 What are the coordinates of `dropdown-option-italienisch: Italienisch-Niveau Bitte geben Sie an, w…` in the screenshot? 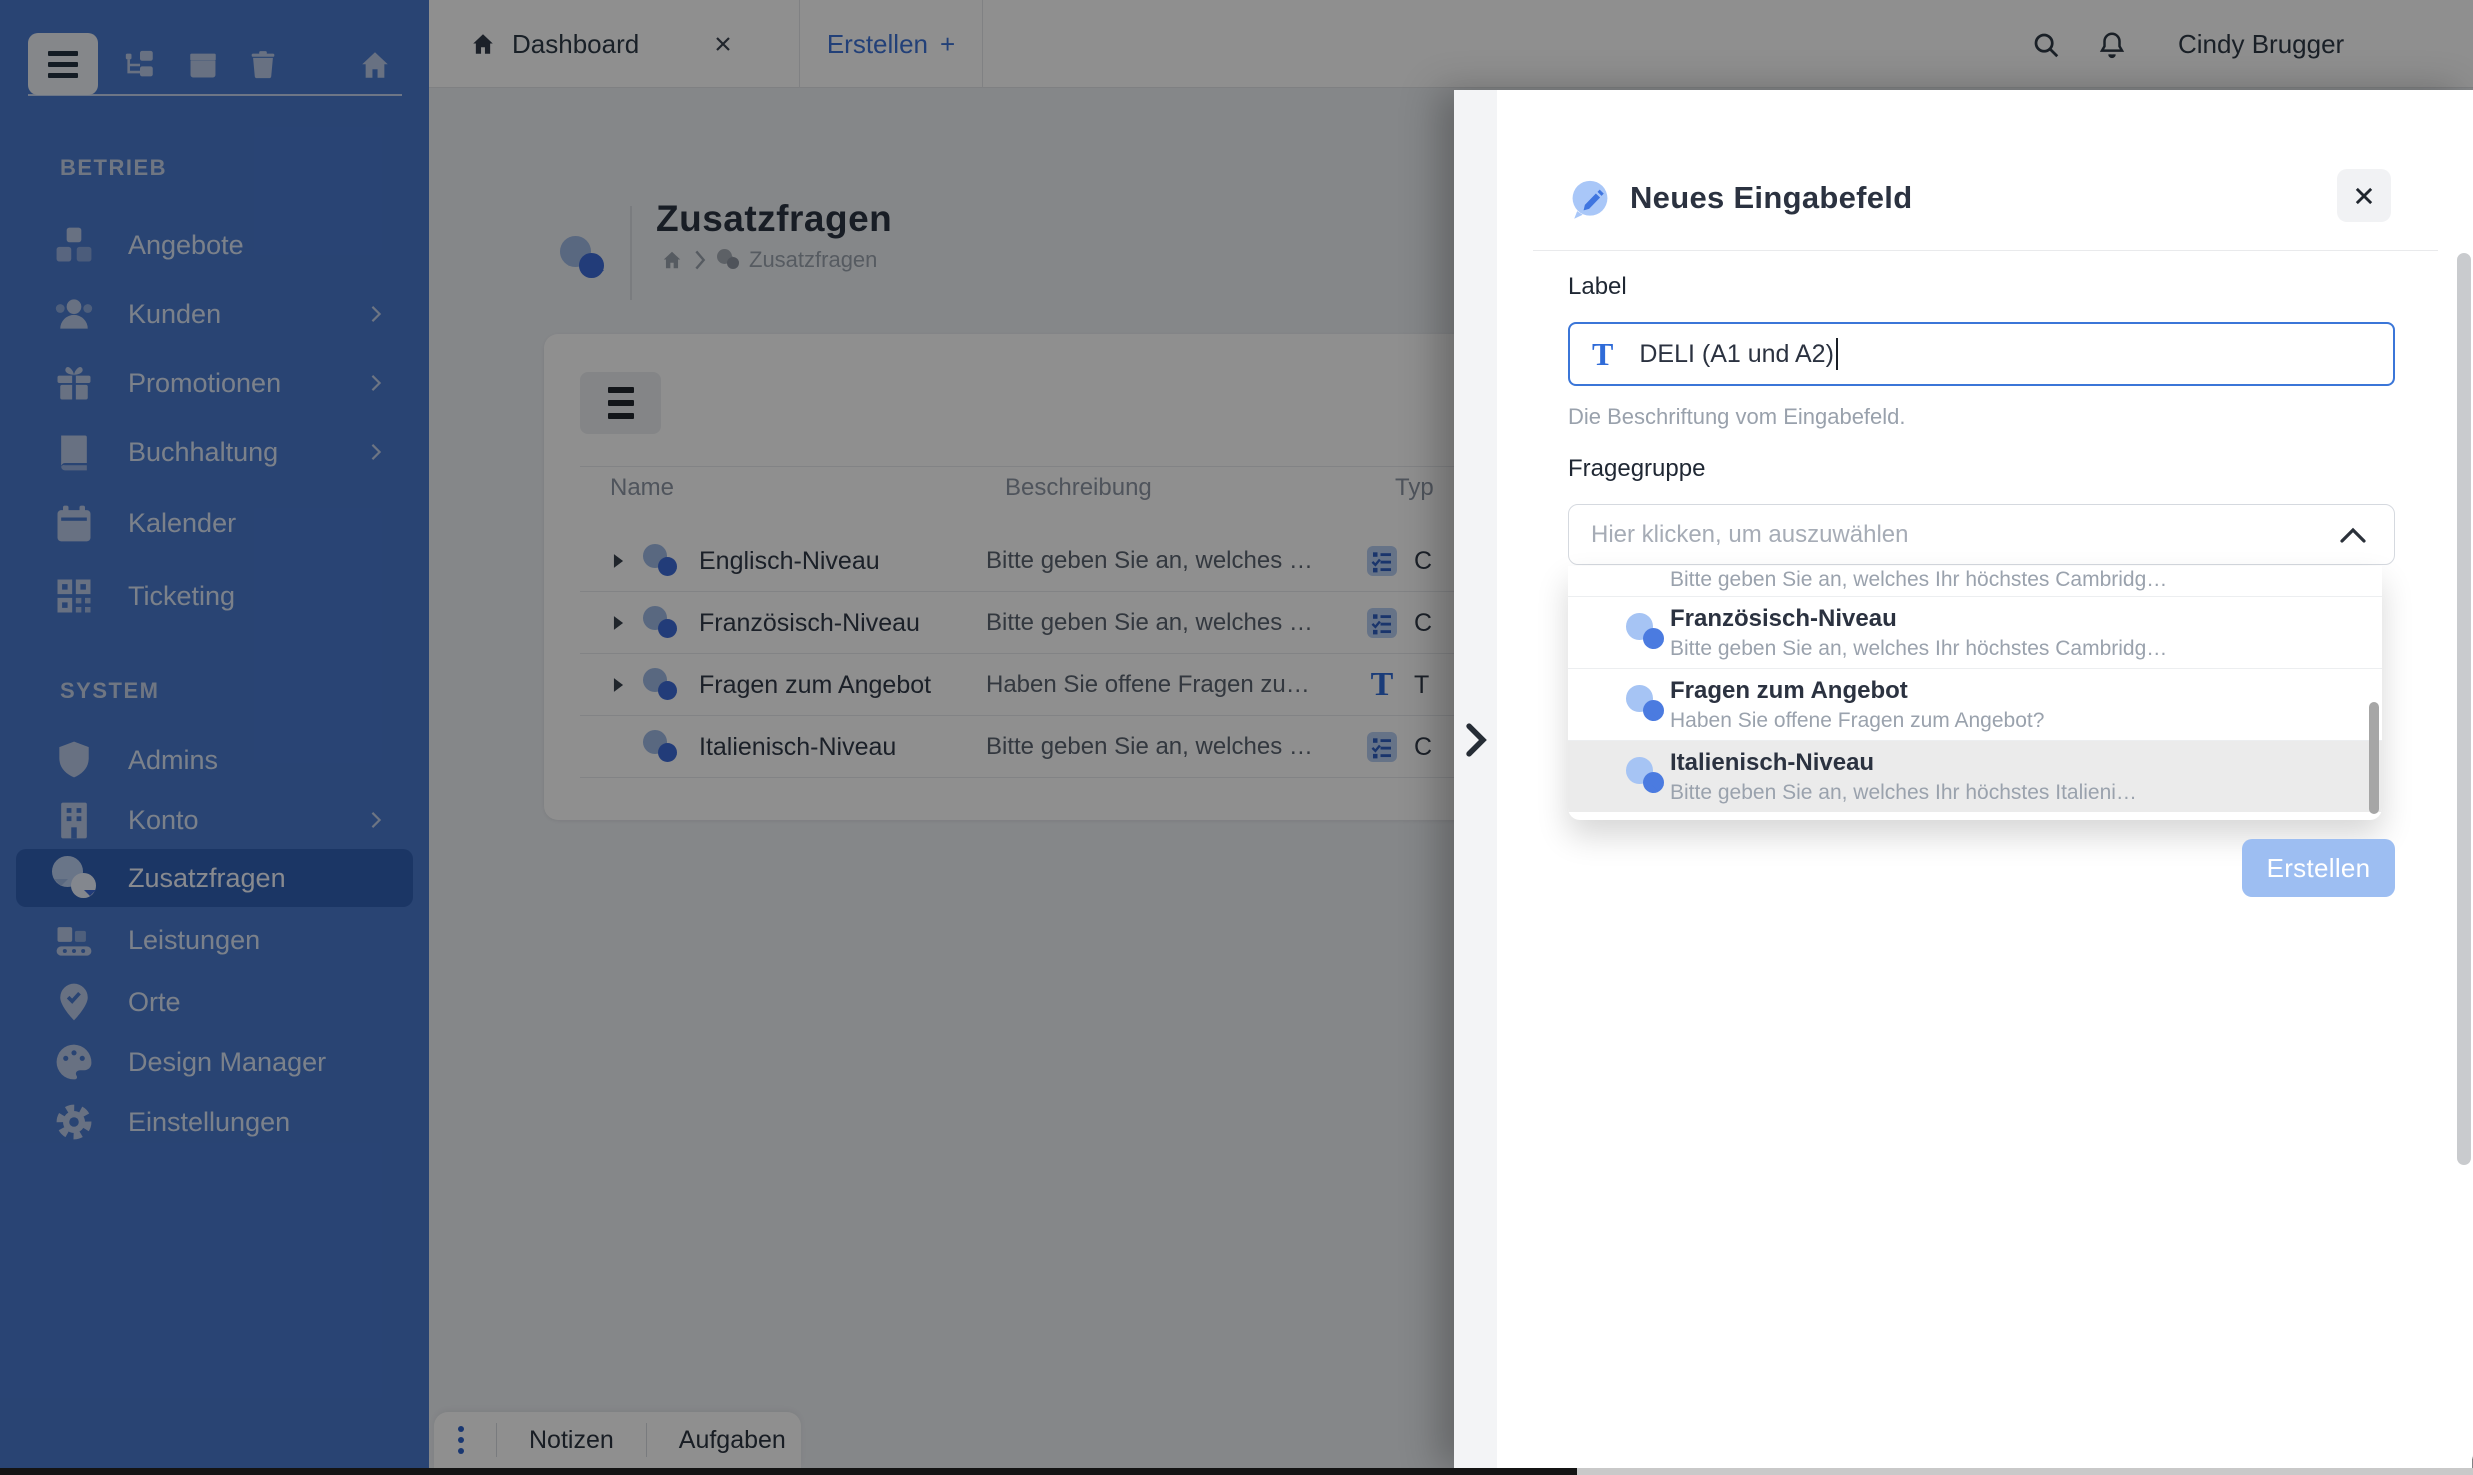 It's located at (1975, 776).